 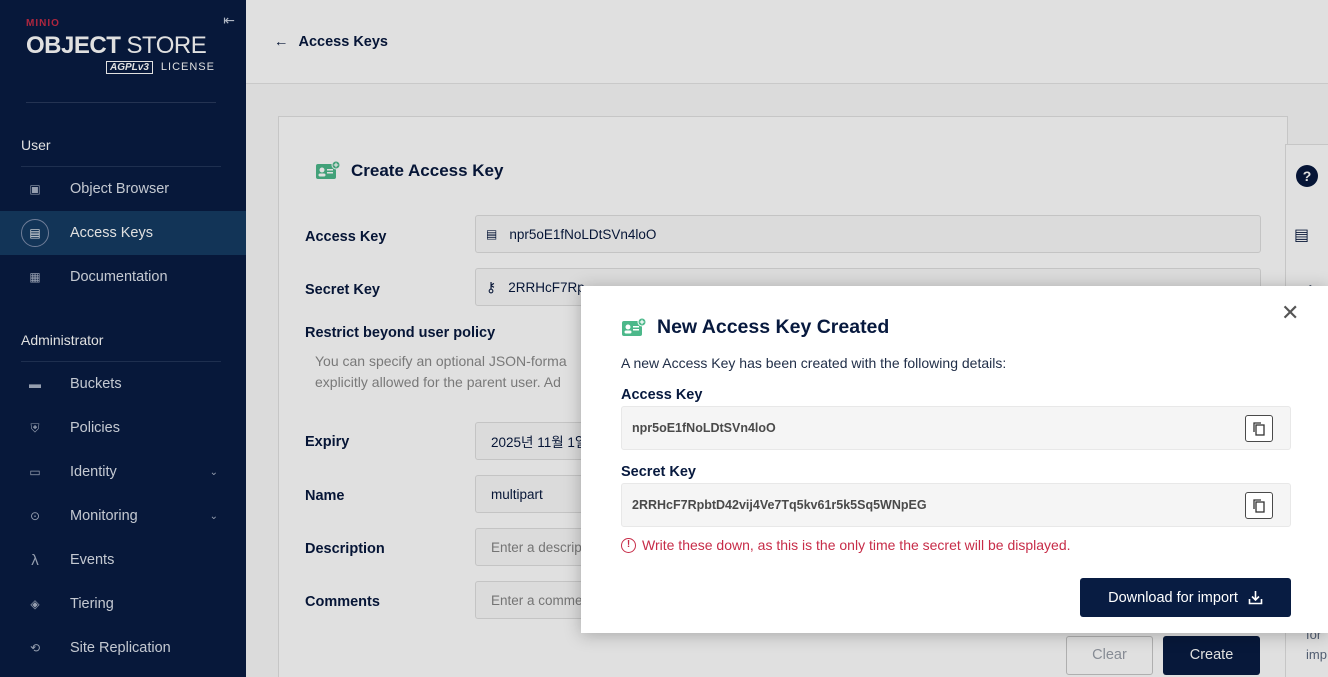 I want to click on modal-access-key-label: Access Key, so click(x=662, y=395).